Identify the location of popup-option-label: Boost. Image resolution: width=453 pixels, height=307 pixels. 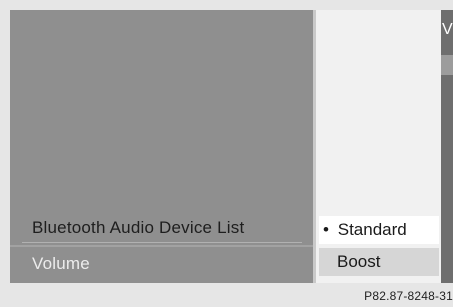
(359, 261).